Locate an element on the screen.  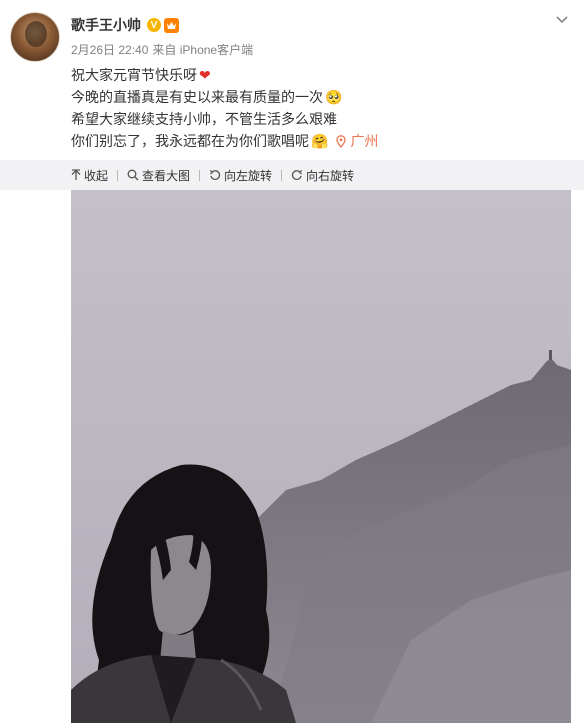
collapse-icon is located at coordinates (76, 174).